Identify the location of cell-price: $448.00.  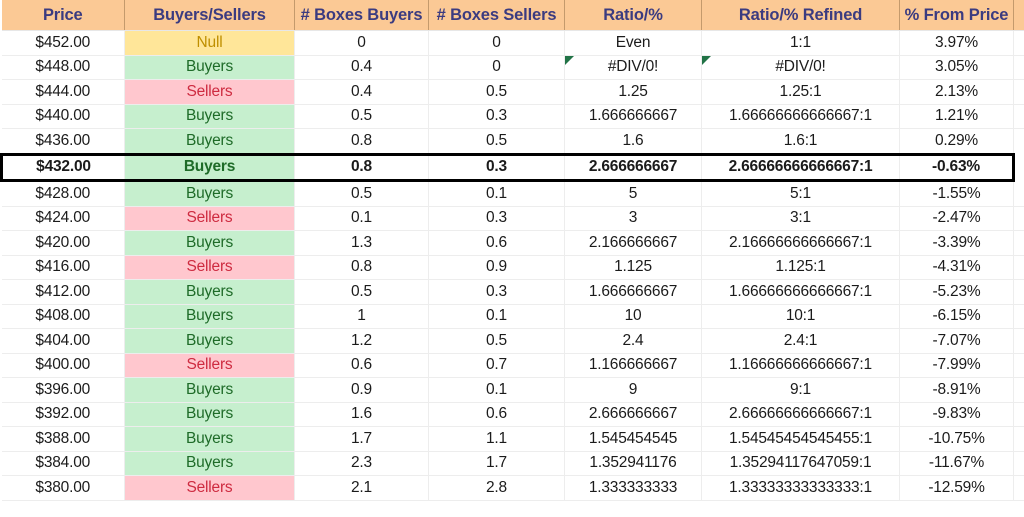
(63, 67).